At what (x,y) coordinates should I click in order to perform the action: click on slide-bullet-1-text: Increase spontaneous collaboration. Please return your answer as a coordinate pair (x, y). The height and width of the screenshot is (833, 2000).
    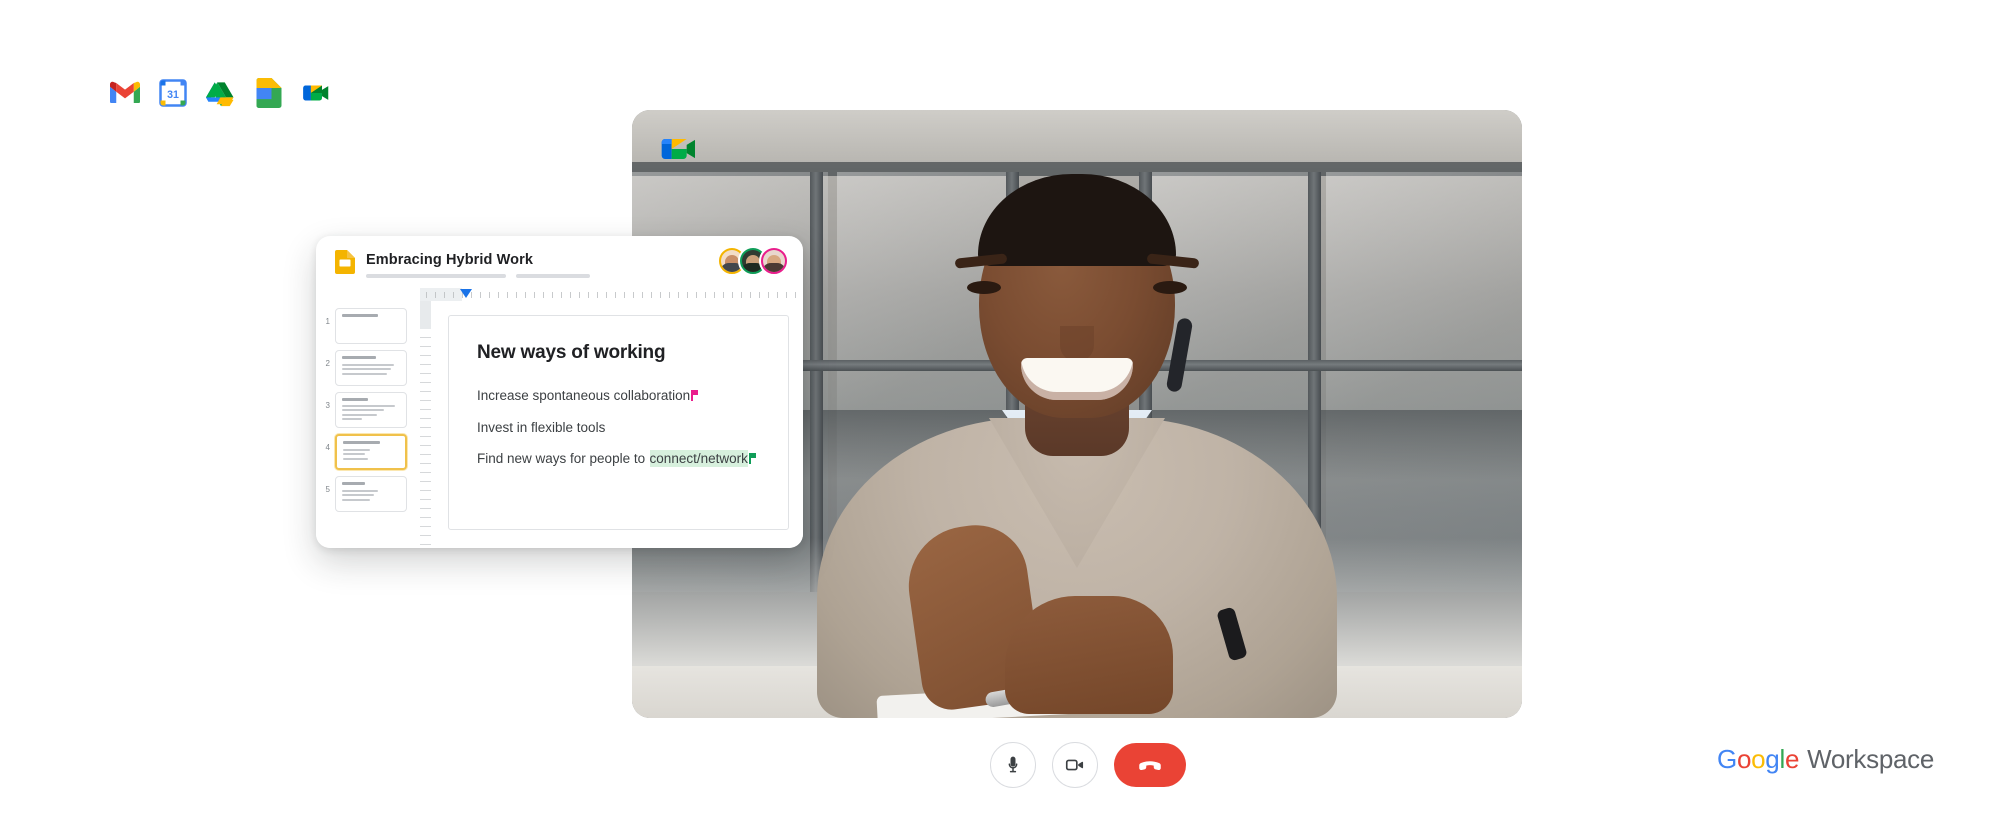
    Looking at the image, I should click on (584, 395).